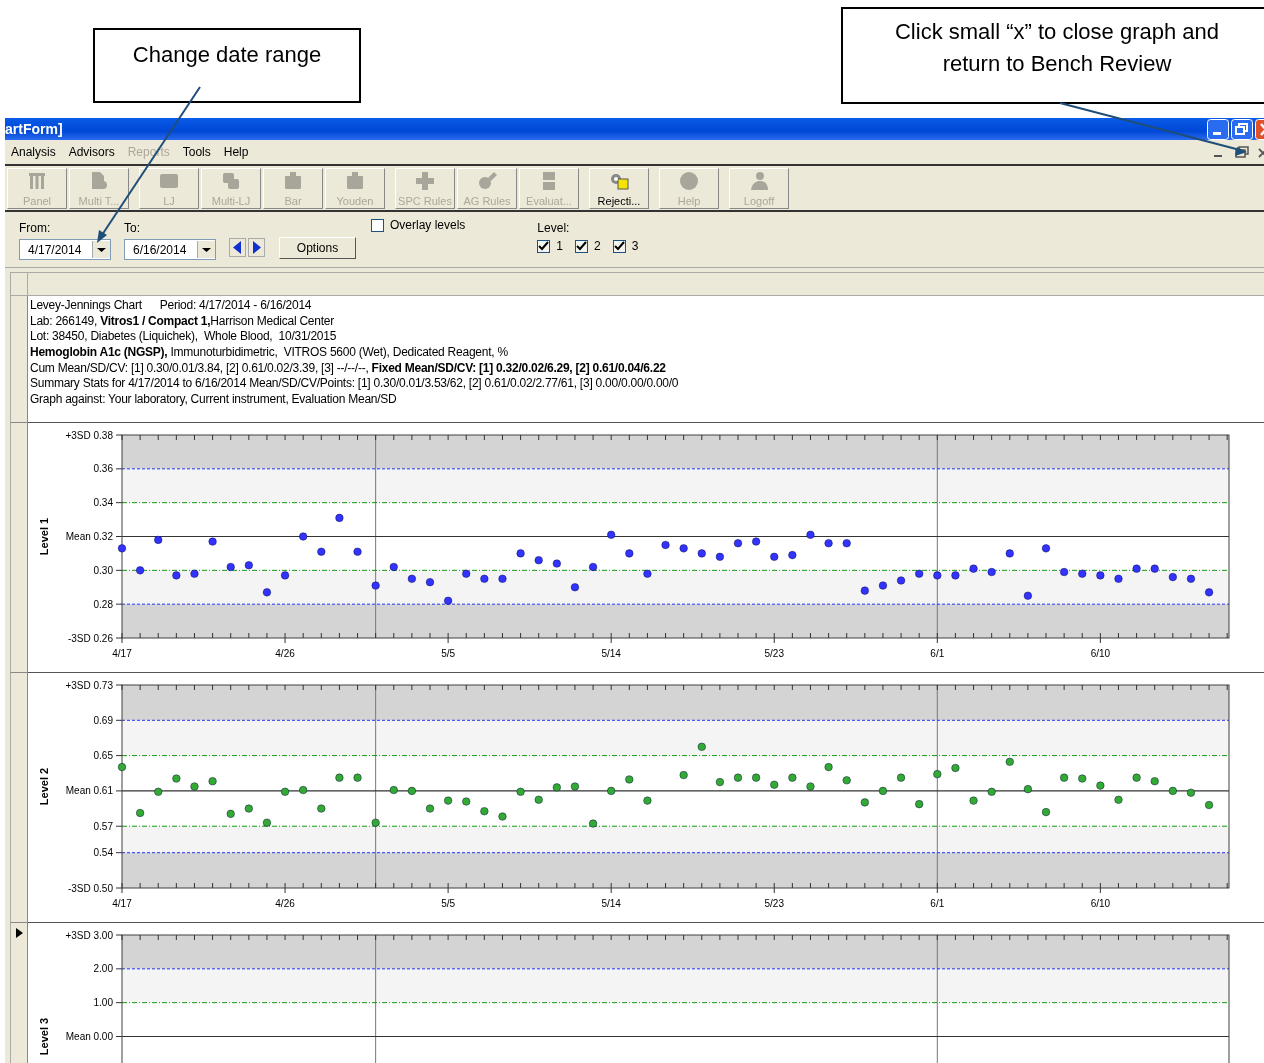 This screenshot has height=1063, width=1264. What do you see at coordinates (44, 536) in the screenshot?
I see `axis-title: Level 1` at bounding box center [44, 536].